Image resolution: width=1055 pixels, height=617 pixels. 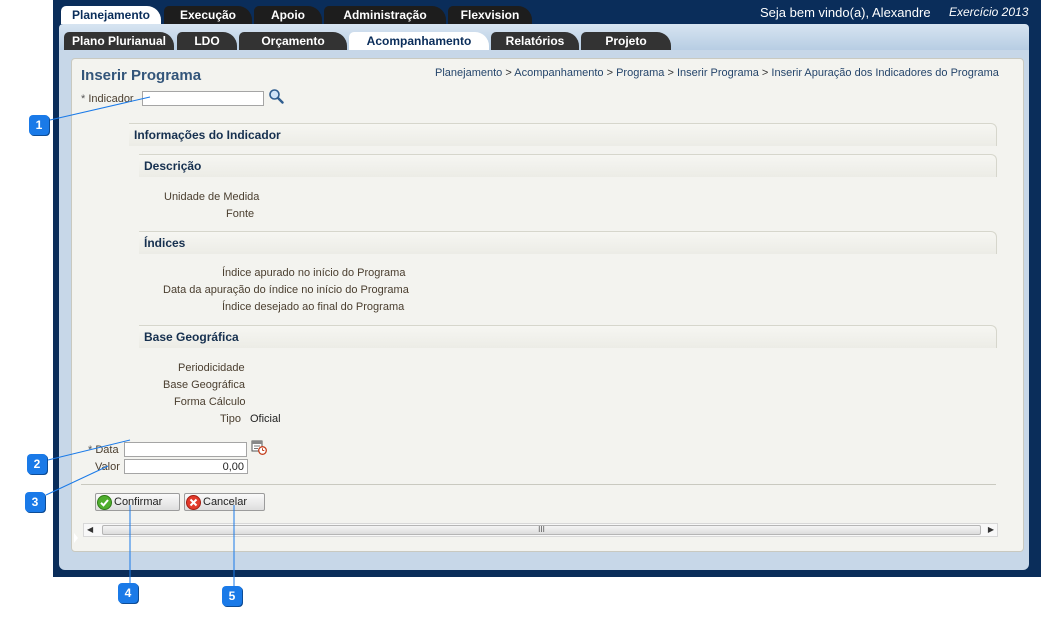 I want to click on scrollbar-grip: III, so click(x=541, y=529).